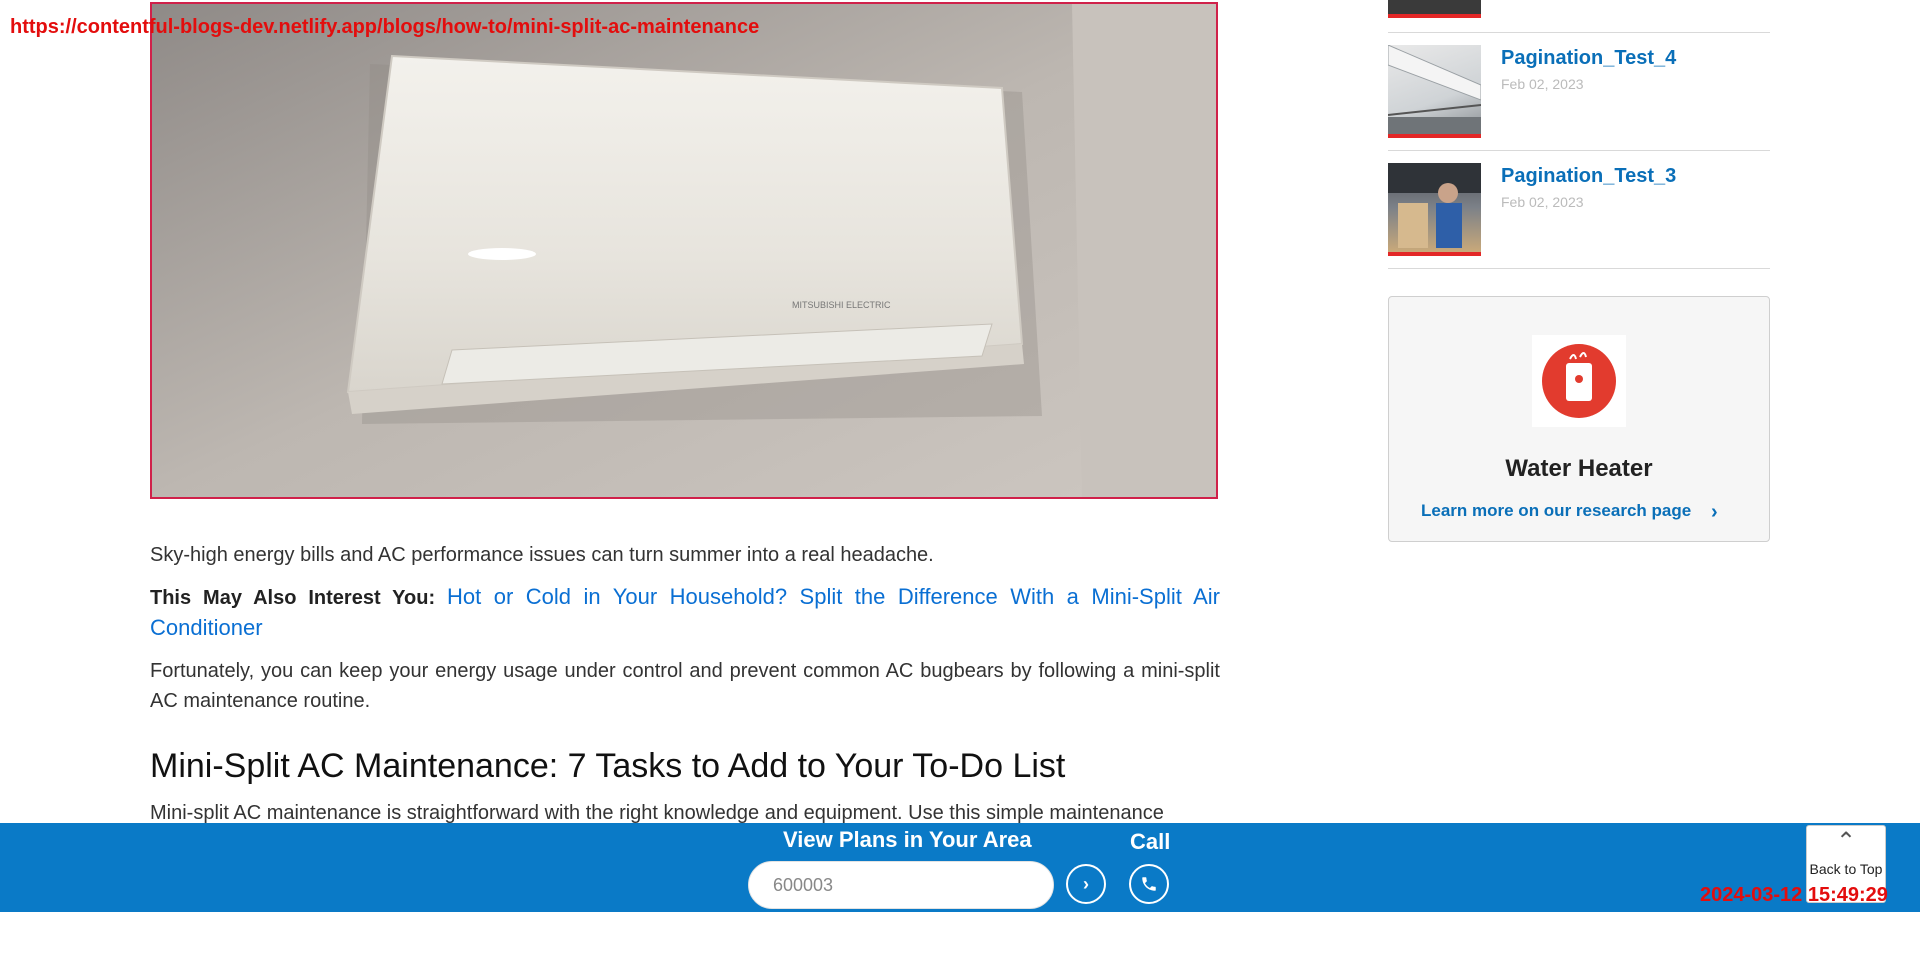 Image resolution: width=1920 pixels, height=963 pixels. I want to click on submit-zip-button: ›, so click(1086, 884).